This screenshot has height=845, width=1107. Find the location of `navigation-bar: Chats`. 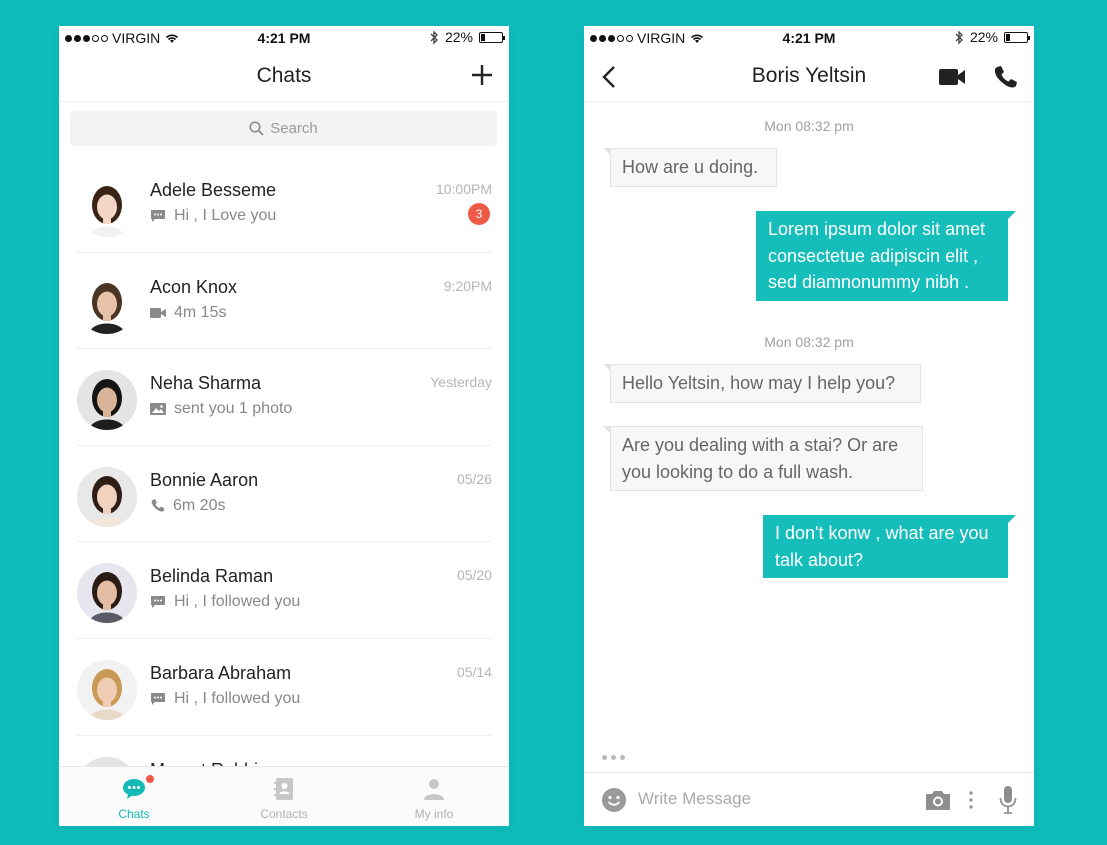

navigation-bar: Chats is located at coordinates (284, 76).